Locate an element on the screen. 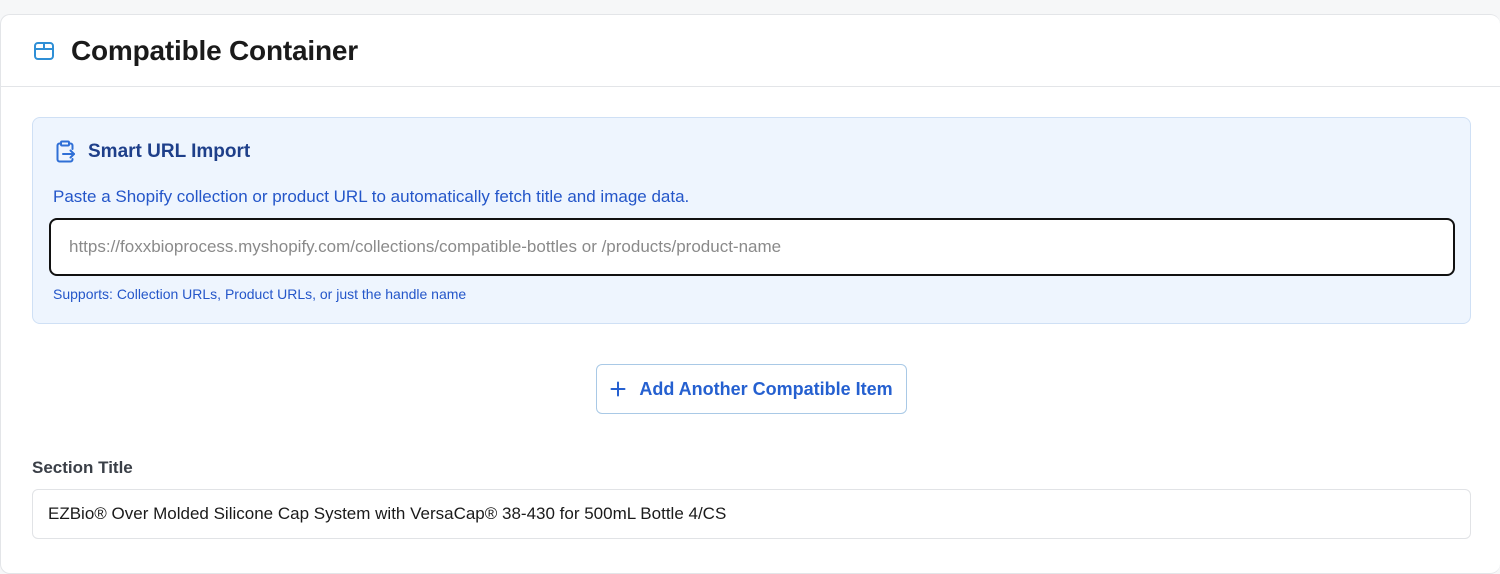 The width and height of the screenshot is (1500, 574). card-header: Compatible Container is located at coordinates (750, 51).